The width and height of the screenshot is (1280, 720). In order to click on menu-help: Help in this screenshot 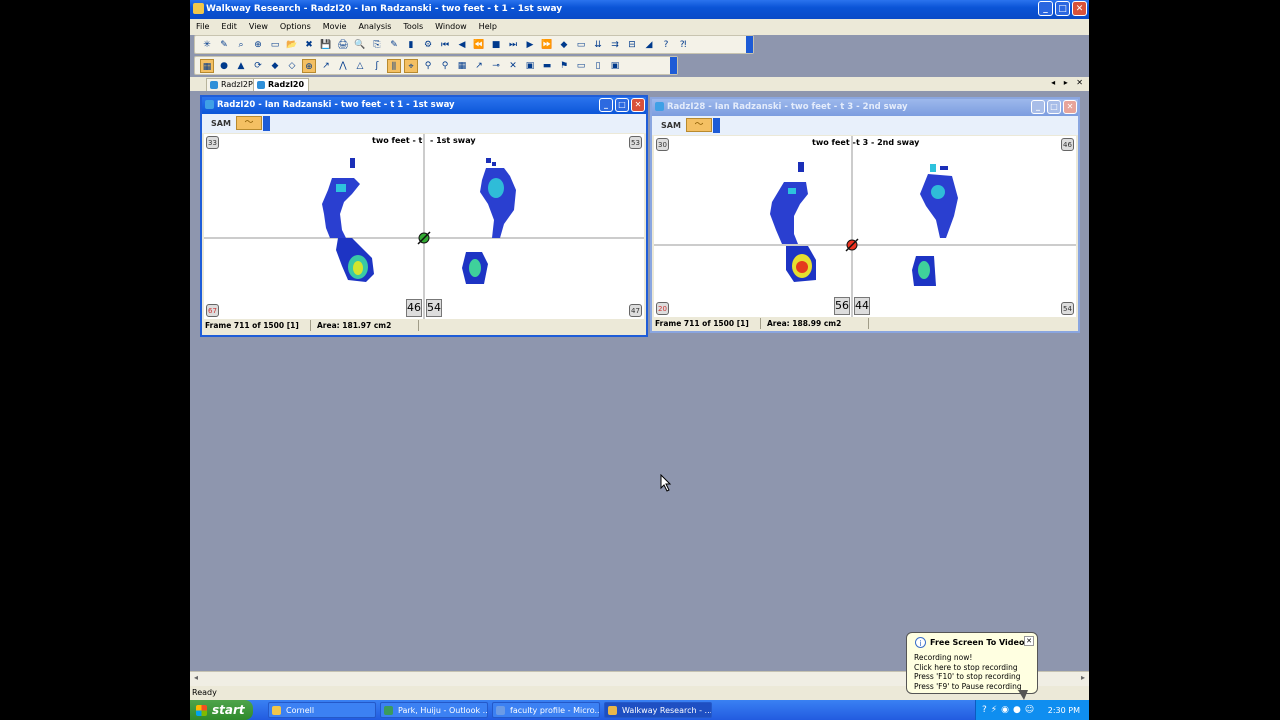, I will do `click(488, 27)`.